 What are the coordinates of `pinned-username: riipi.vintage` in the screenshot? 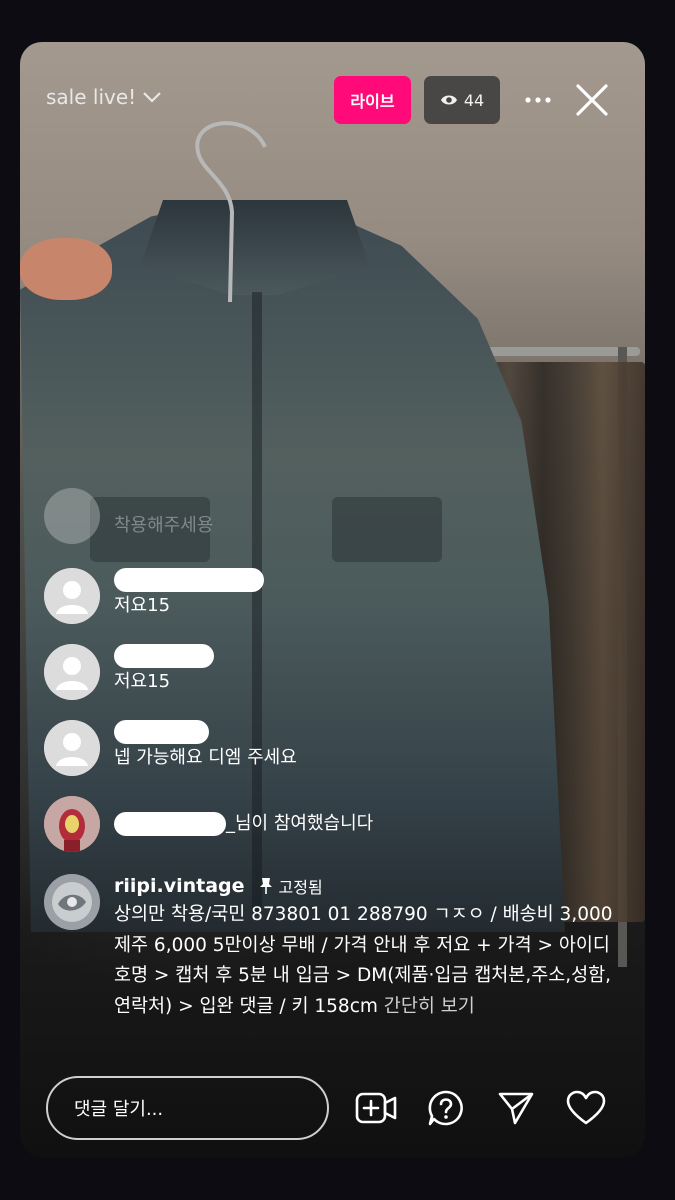 It's located at (179, 886).